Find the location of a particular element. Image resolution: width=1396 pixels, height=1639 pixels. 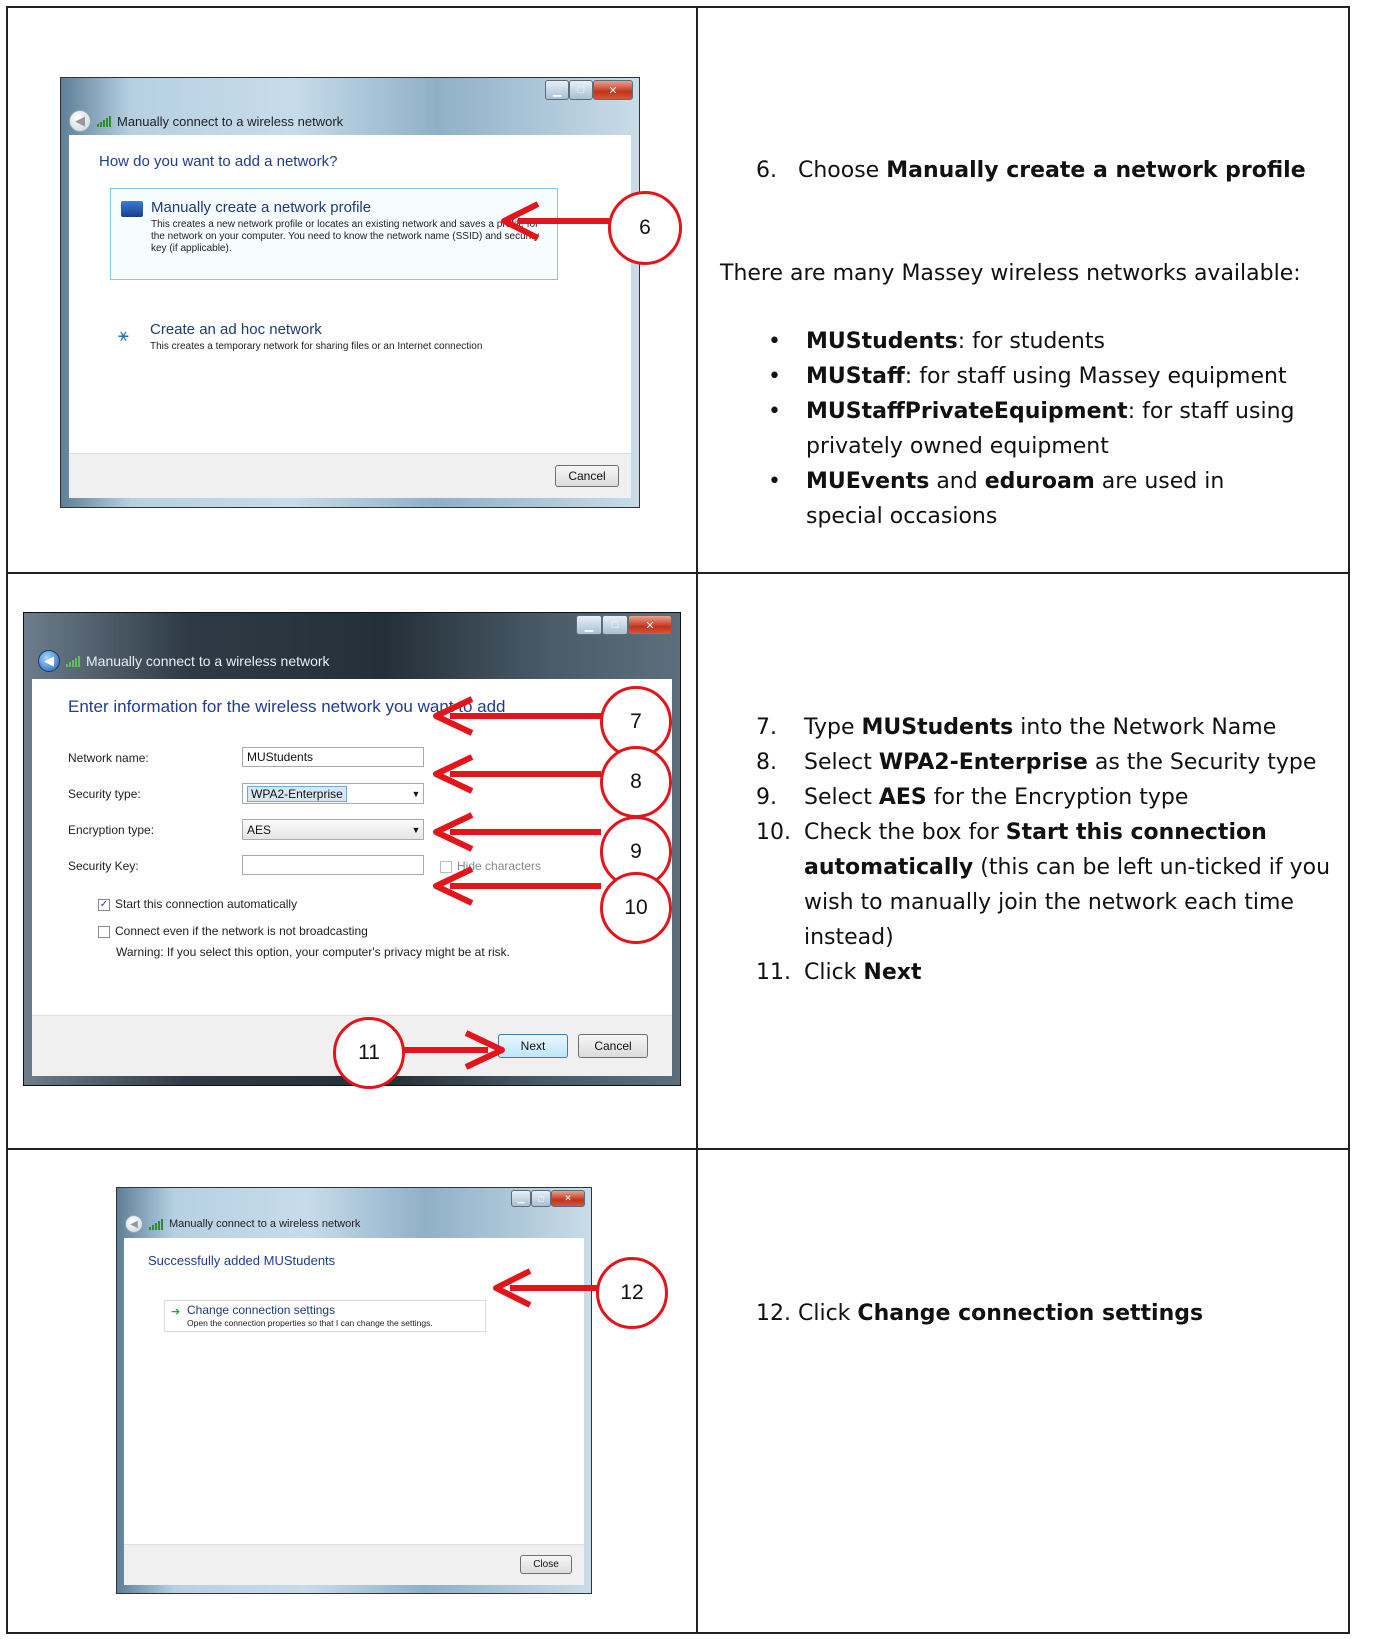

step-7: 7. Type MUStudents into the Network Name is located at coordinates (1048, 727).